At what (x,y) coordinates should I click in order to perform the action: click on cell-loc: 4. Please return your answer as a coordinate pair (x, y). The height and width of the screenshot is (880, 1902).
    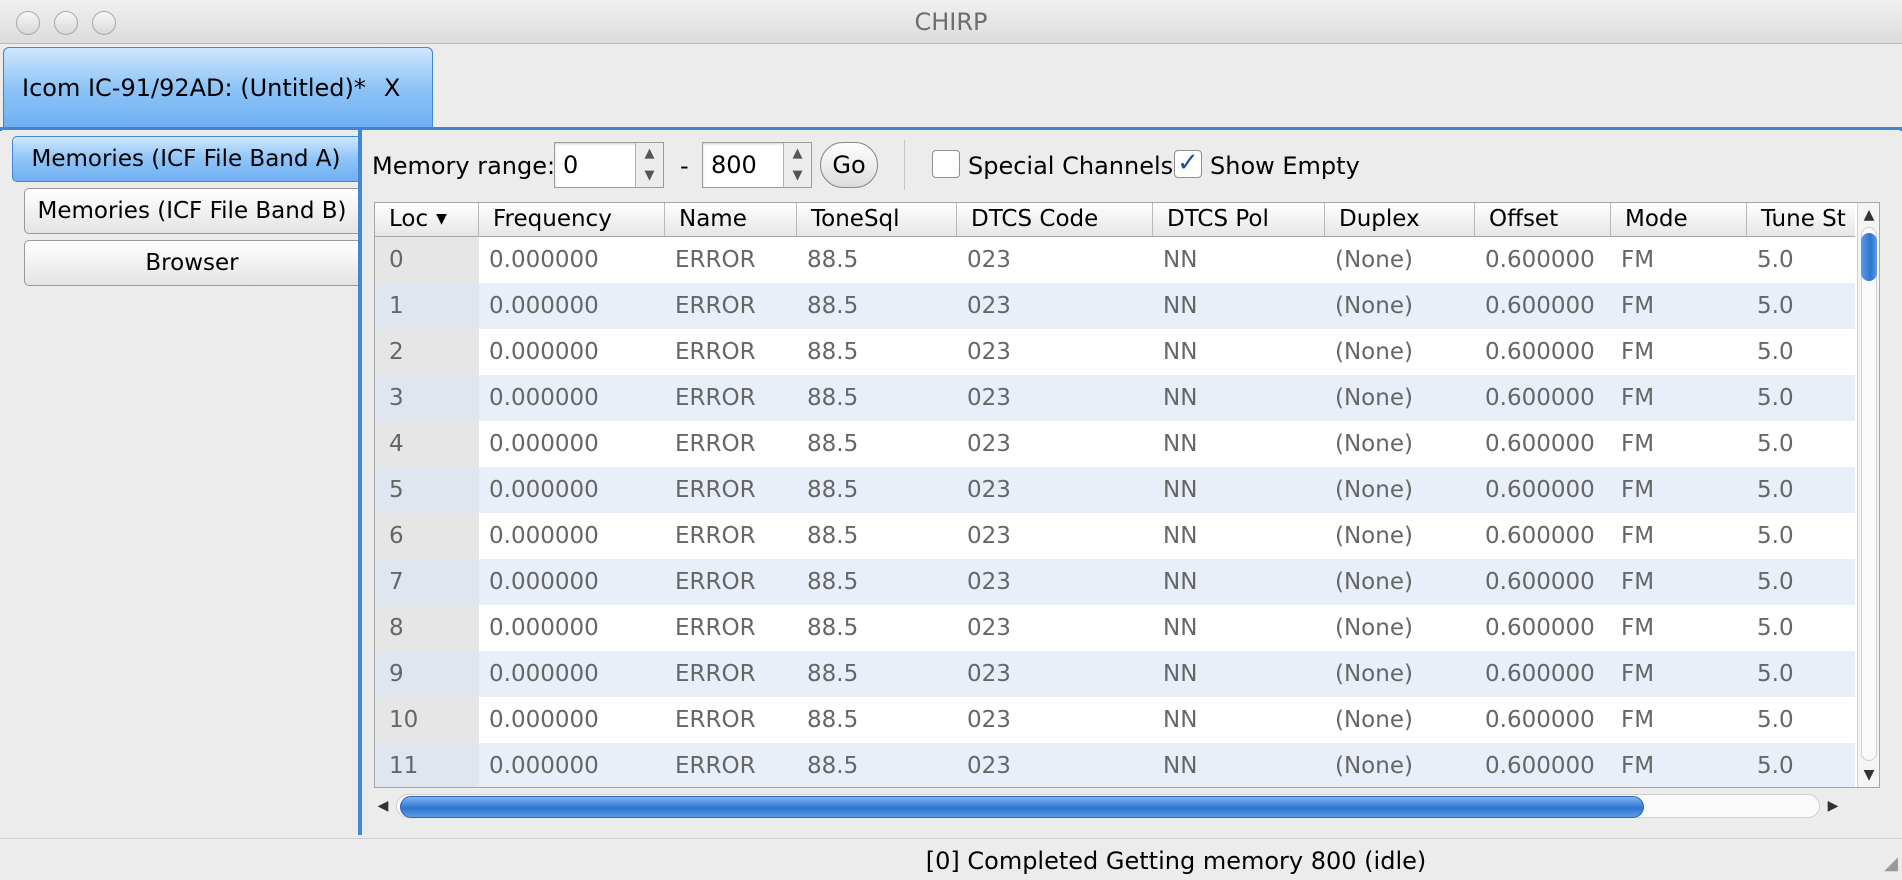
    Looking at the image, I should click on (396, 444).